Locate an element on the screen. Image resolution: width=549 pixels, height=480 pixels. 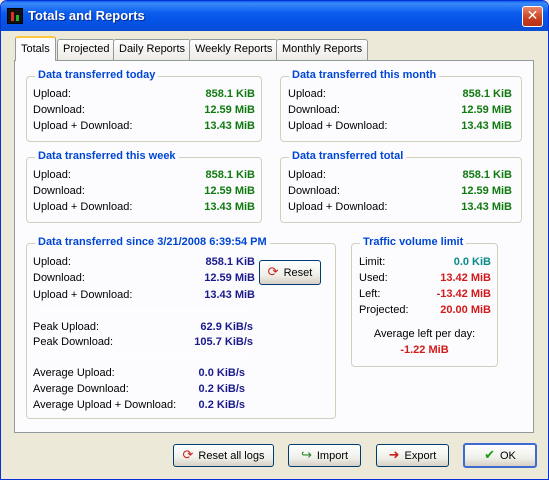
row-value: 20.00 MiB is located at coordinates (465, 310).